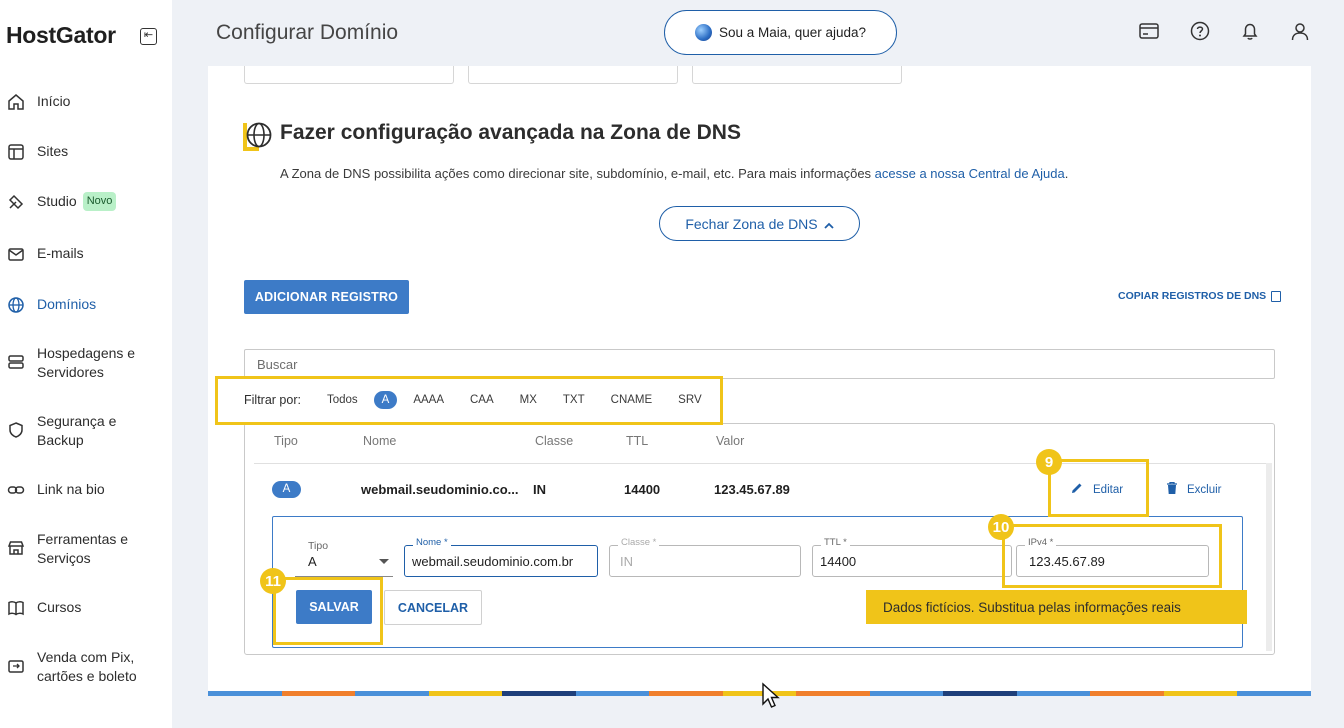 The image size is (1344, 728). Describe the element at coordinates (703, 32) in the screenshot. I see `assistant-avatar-icon` at that location.